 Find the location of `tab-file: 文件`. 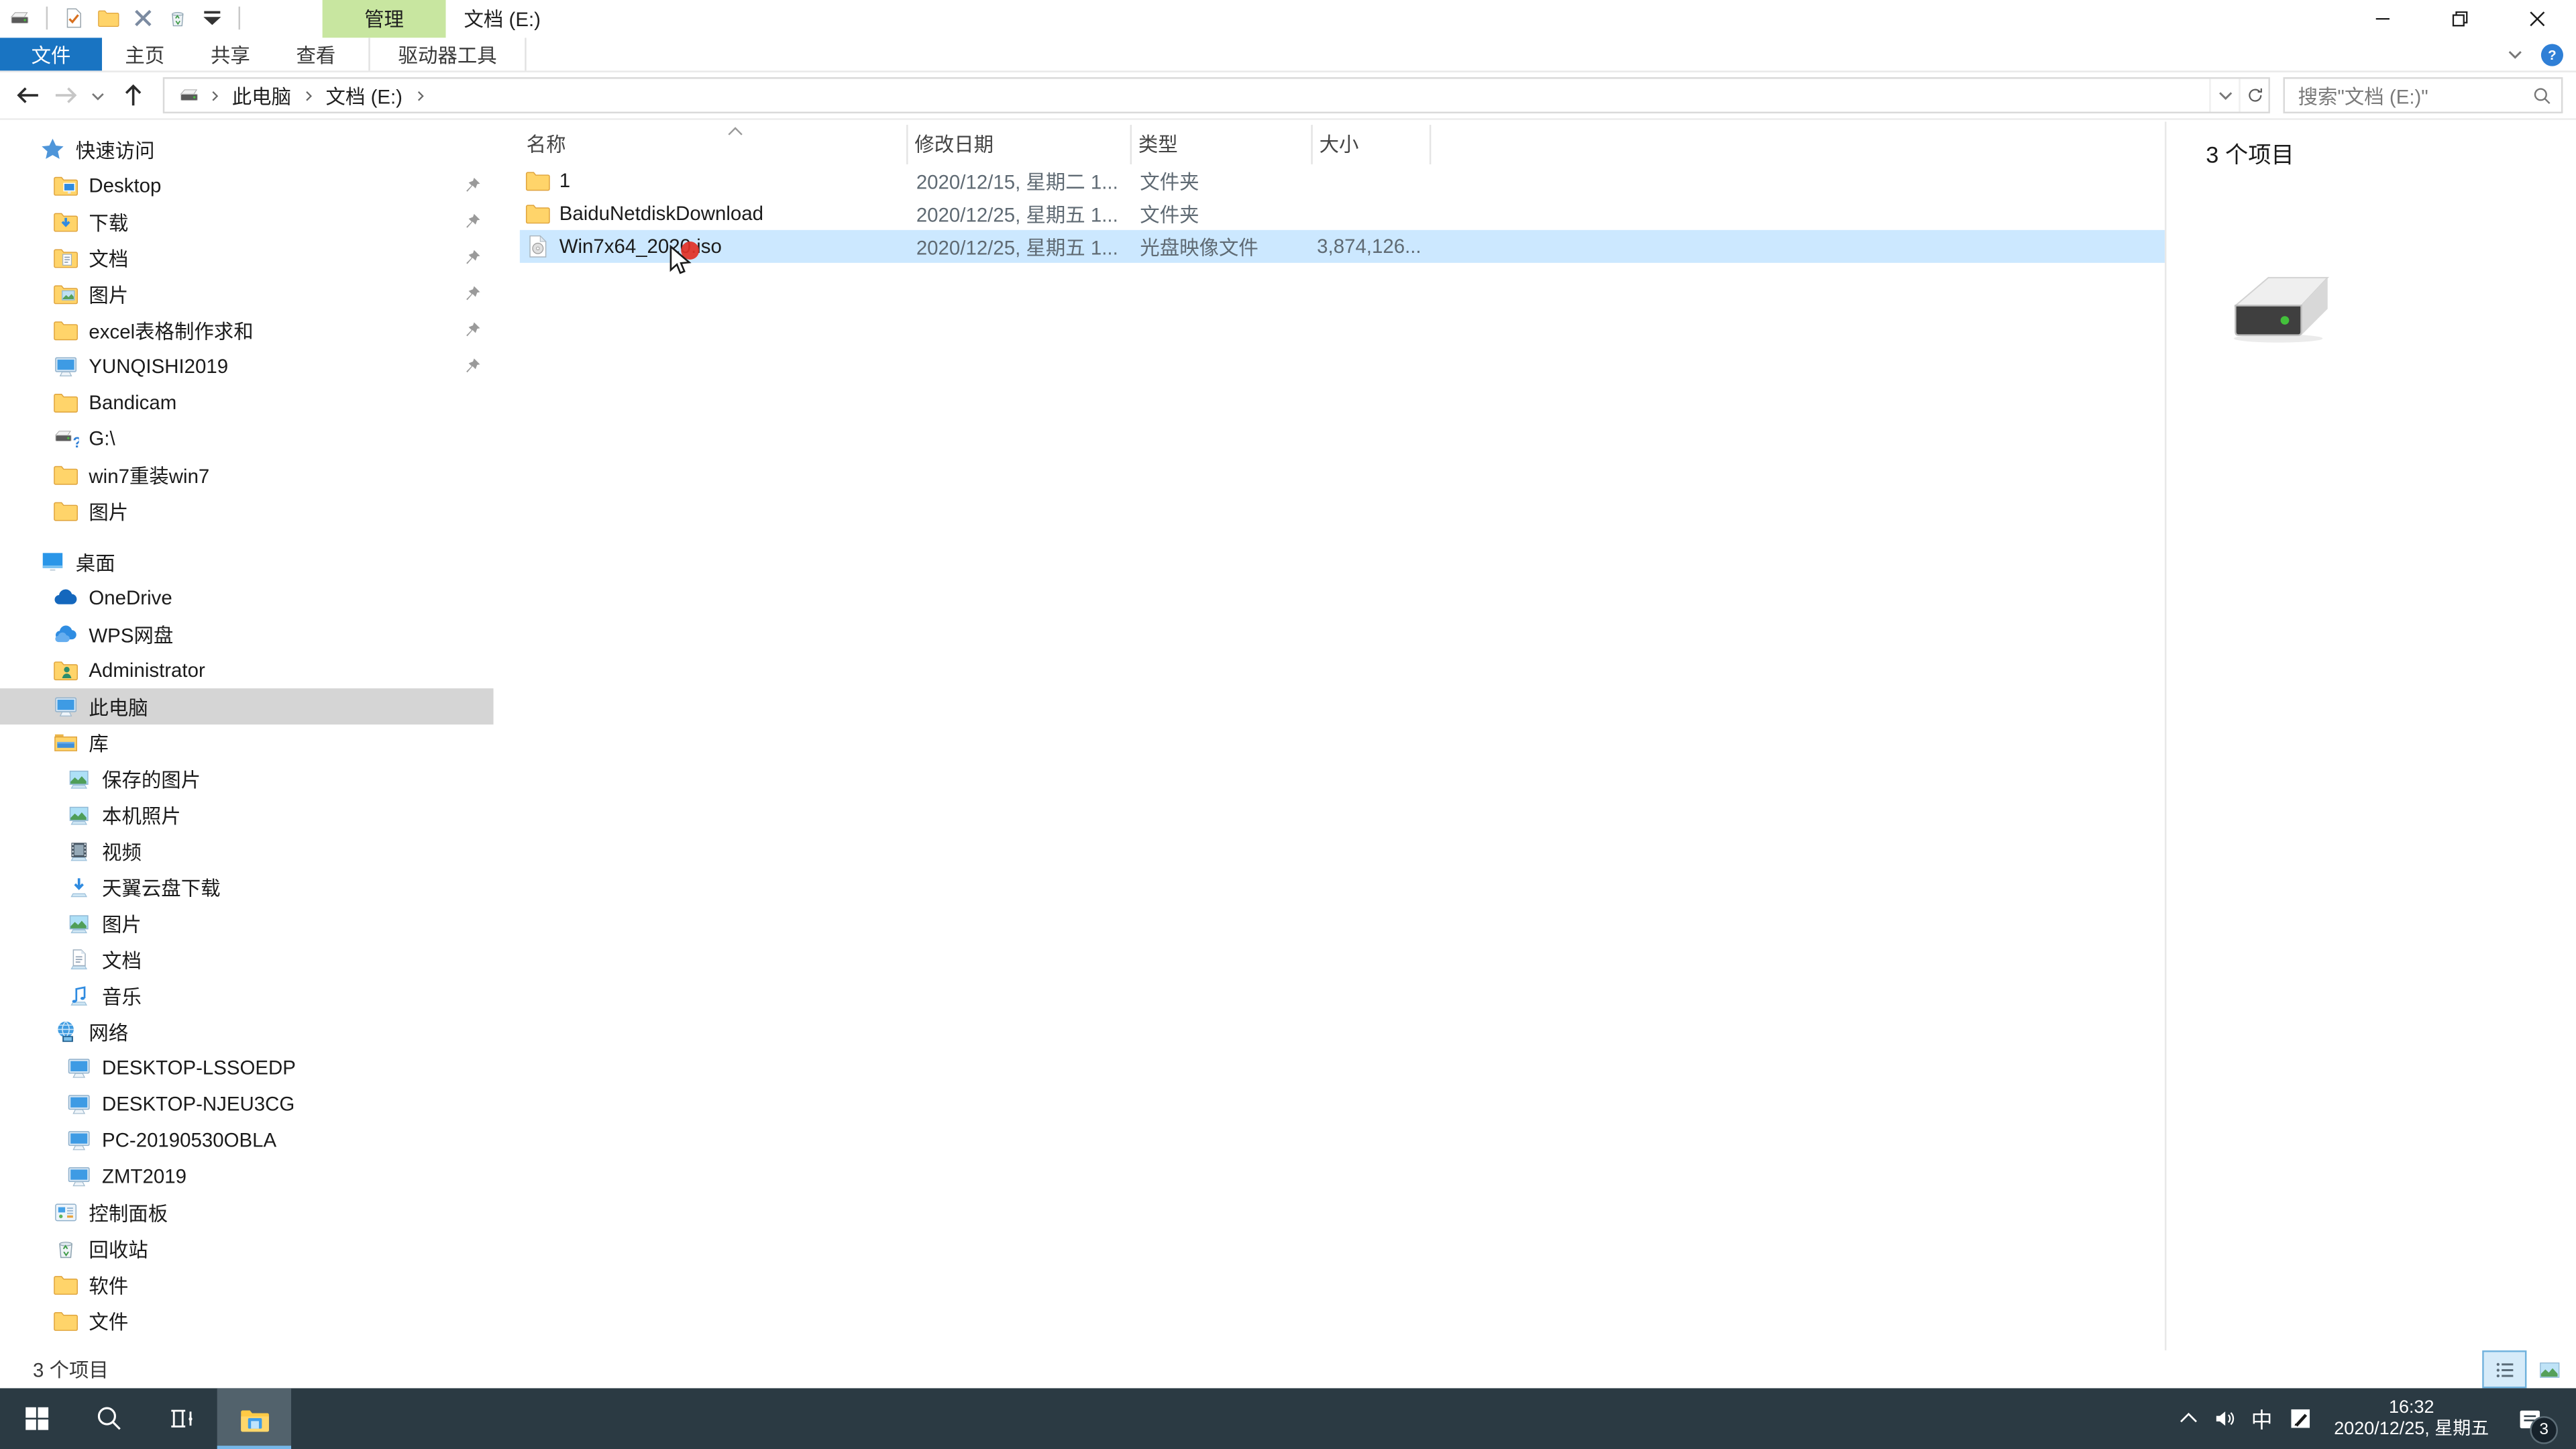

tab-file: 文件 is located at coordinates (51, 54).